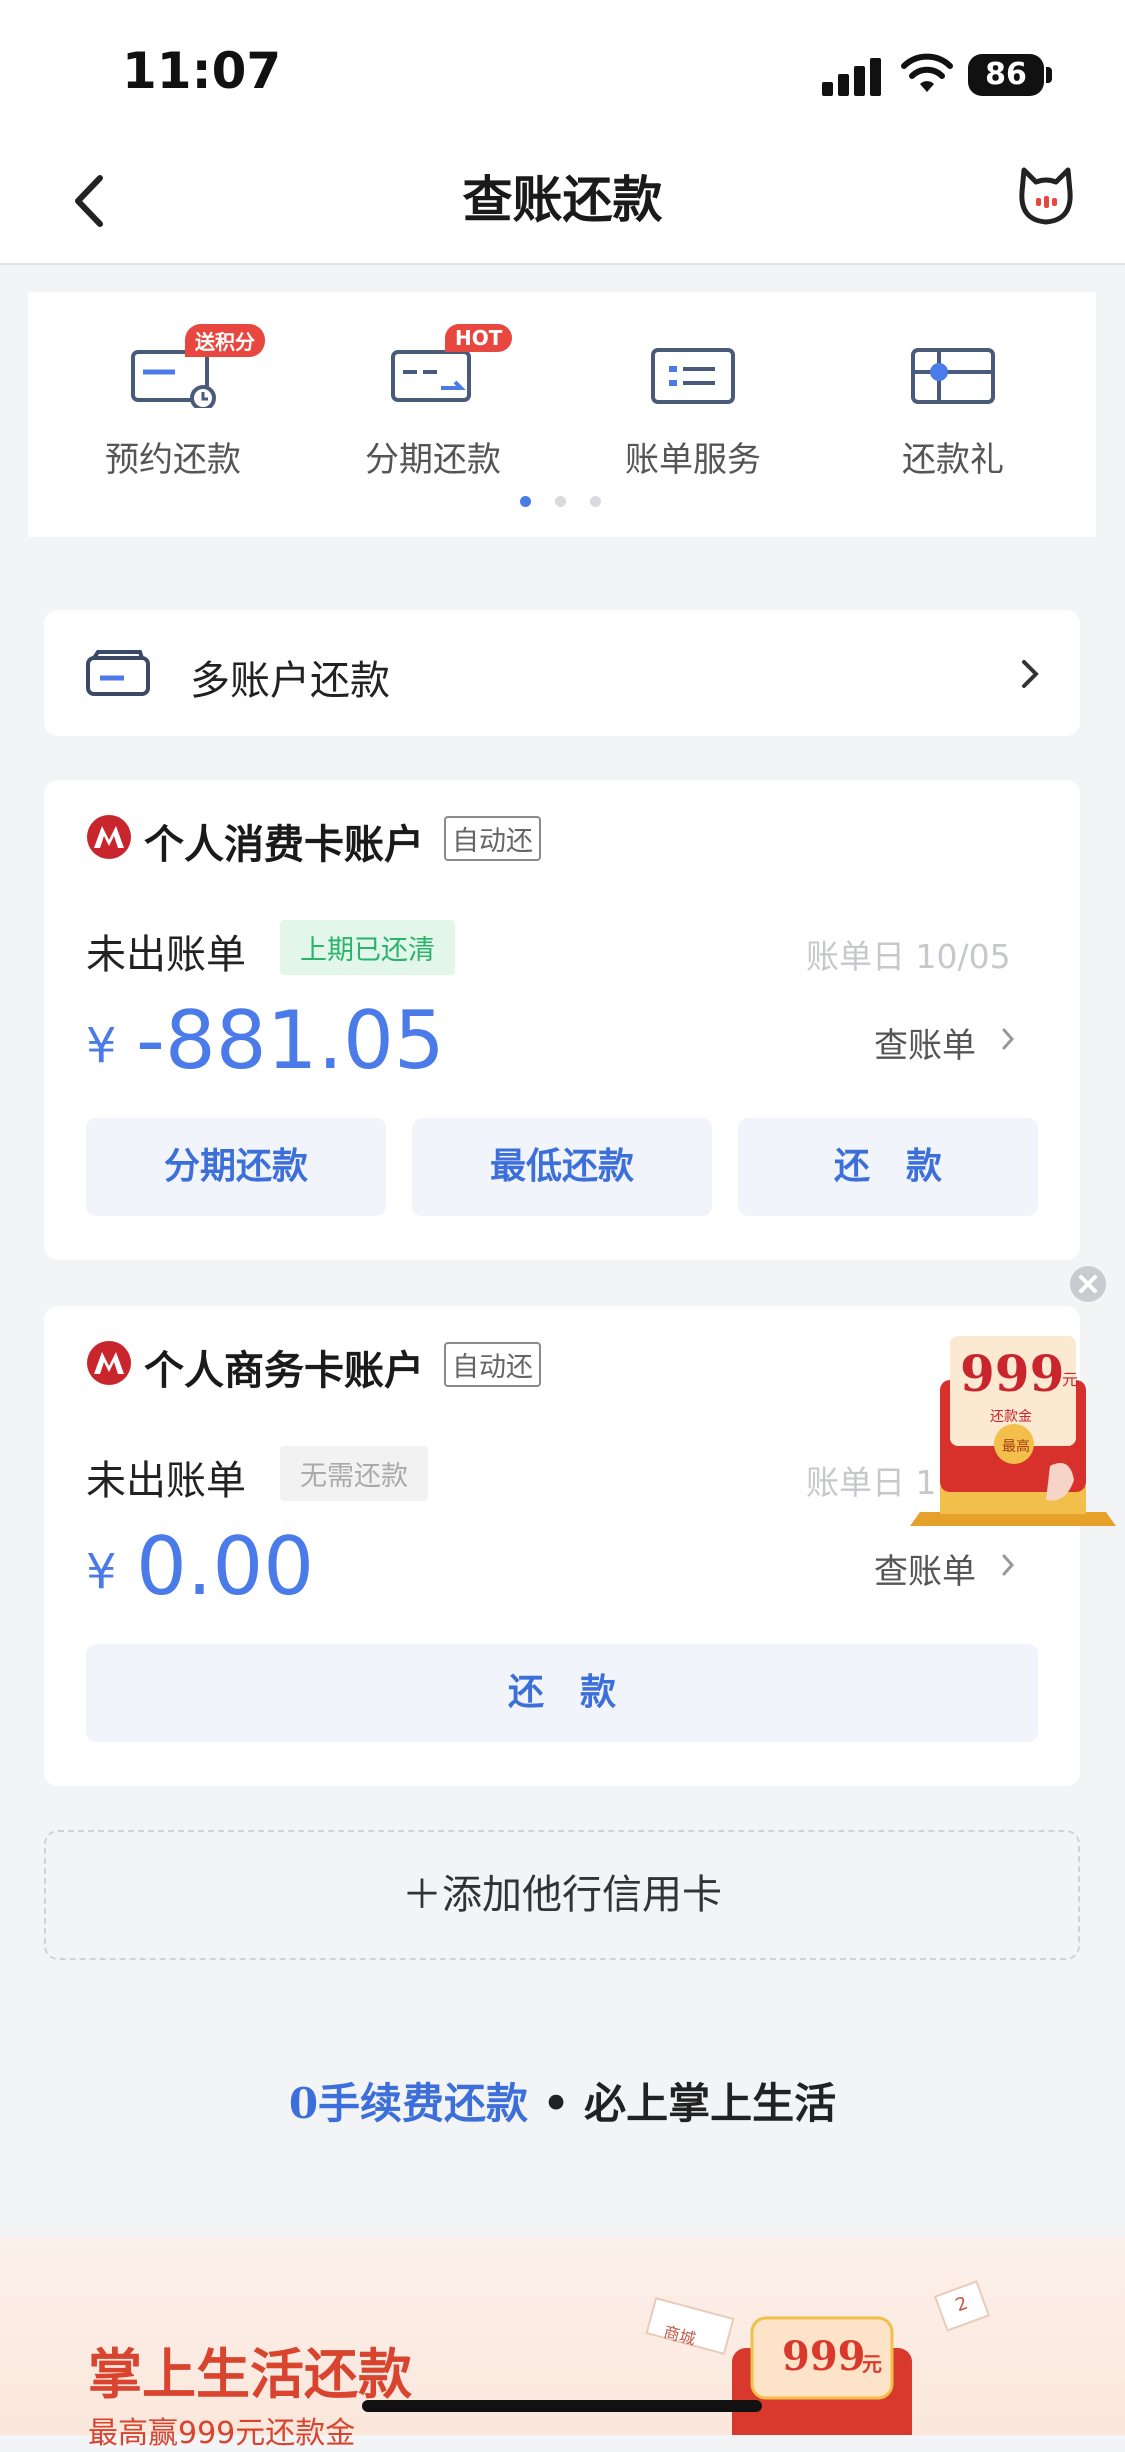 The height and width of the screenshot is (2452, 1125). Describe the element at coordinates (1012, 1373) in the screenshot. I see `ad-amount: 999` at that location.